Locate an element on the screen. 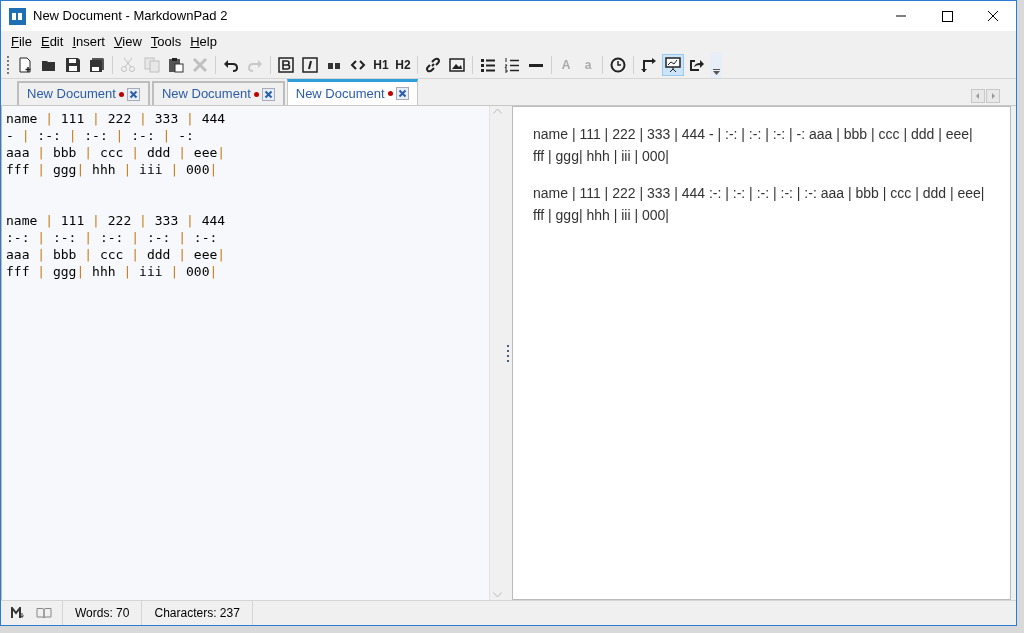  caret-icon is located at coordinates (716, 72).